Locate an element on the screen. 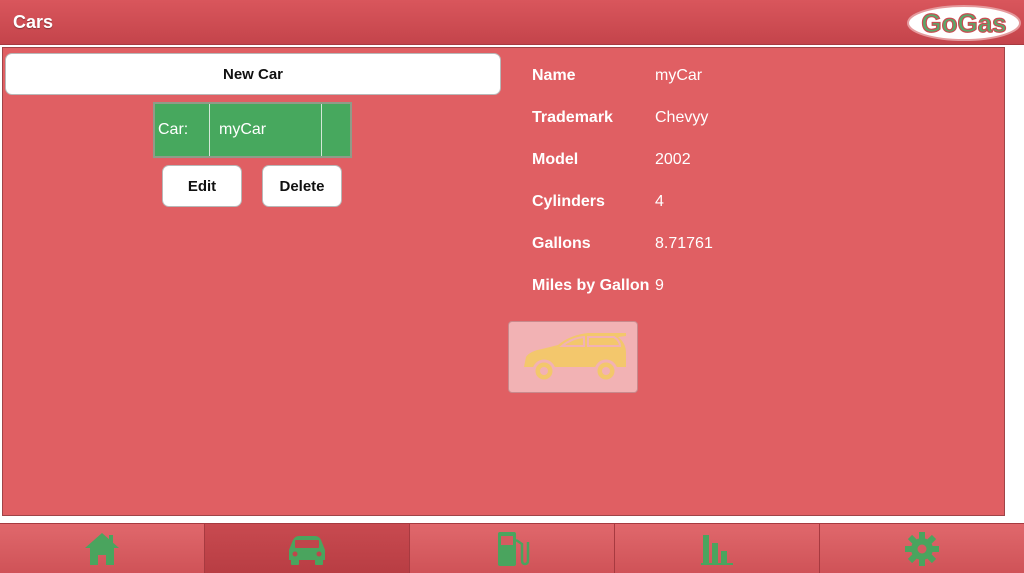 The width and height of the screenshot is (1024, 573). gogas-logo: GoGas is located at coordinates (964, 23).